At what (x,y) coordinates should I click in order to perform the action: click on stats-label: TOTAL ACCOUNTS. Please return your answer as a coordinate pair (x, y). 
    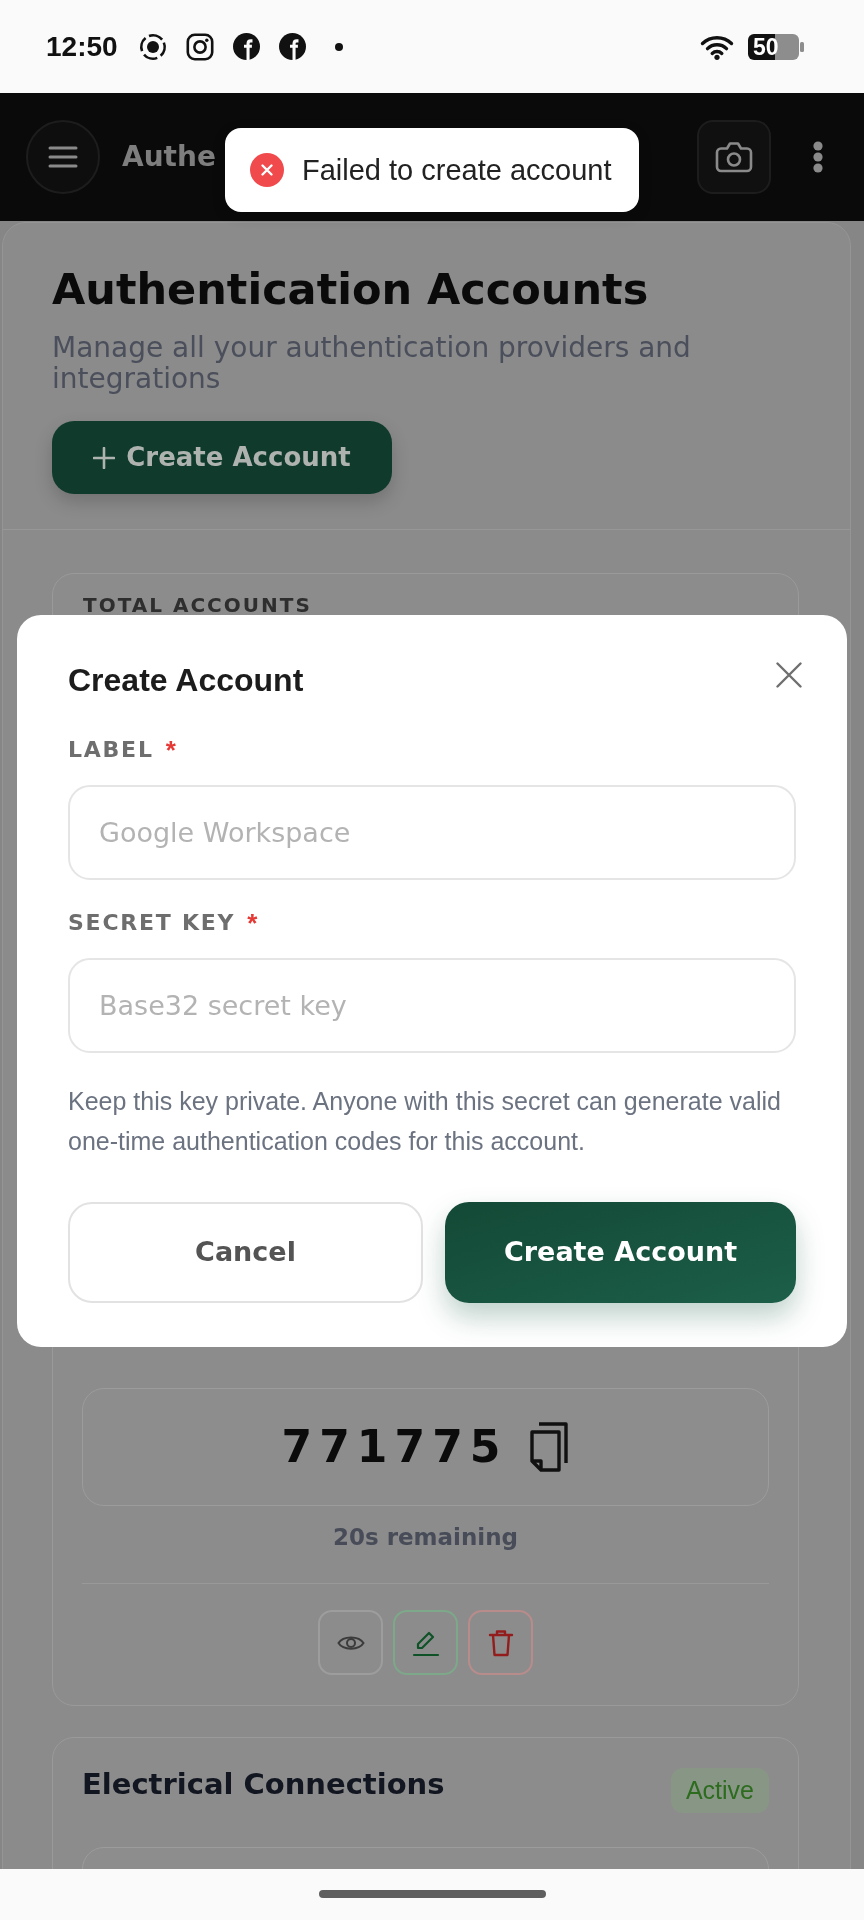
    Looking at the image, I should click on (197, 605).